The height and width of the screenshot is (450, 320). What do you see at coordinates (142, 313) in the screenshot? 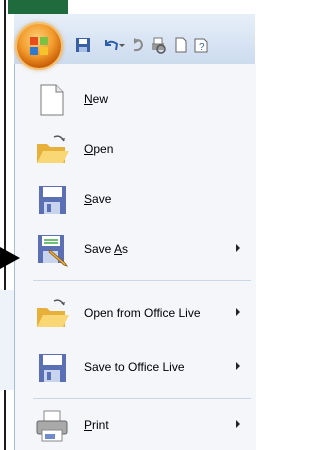
I see `menu-label-open-from-office-live: Open from Office Live` at bounding box center [142, 313].